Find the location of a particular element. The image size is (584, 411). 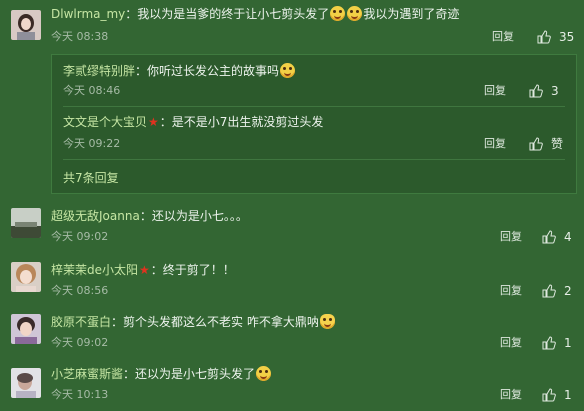

comment-text: 还以为是小七剪头发了 is located at coordinates (195, 374).